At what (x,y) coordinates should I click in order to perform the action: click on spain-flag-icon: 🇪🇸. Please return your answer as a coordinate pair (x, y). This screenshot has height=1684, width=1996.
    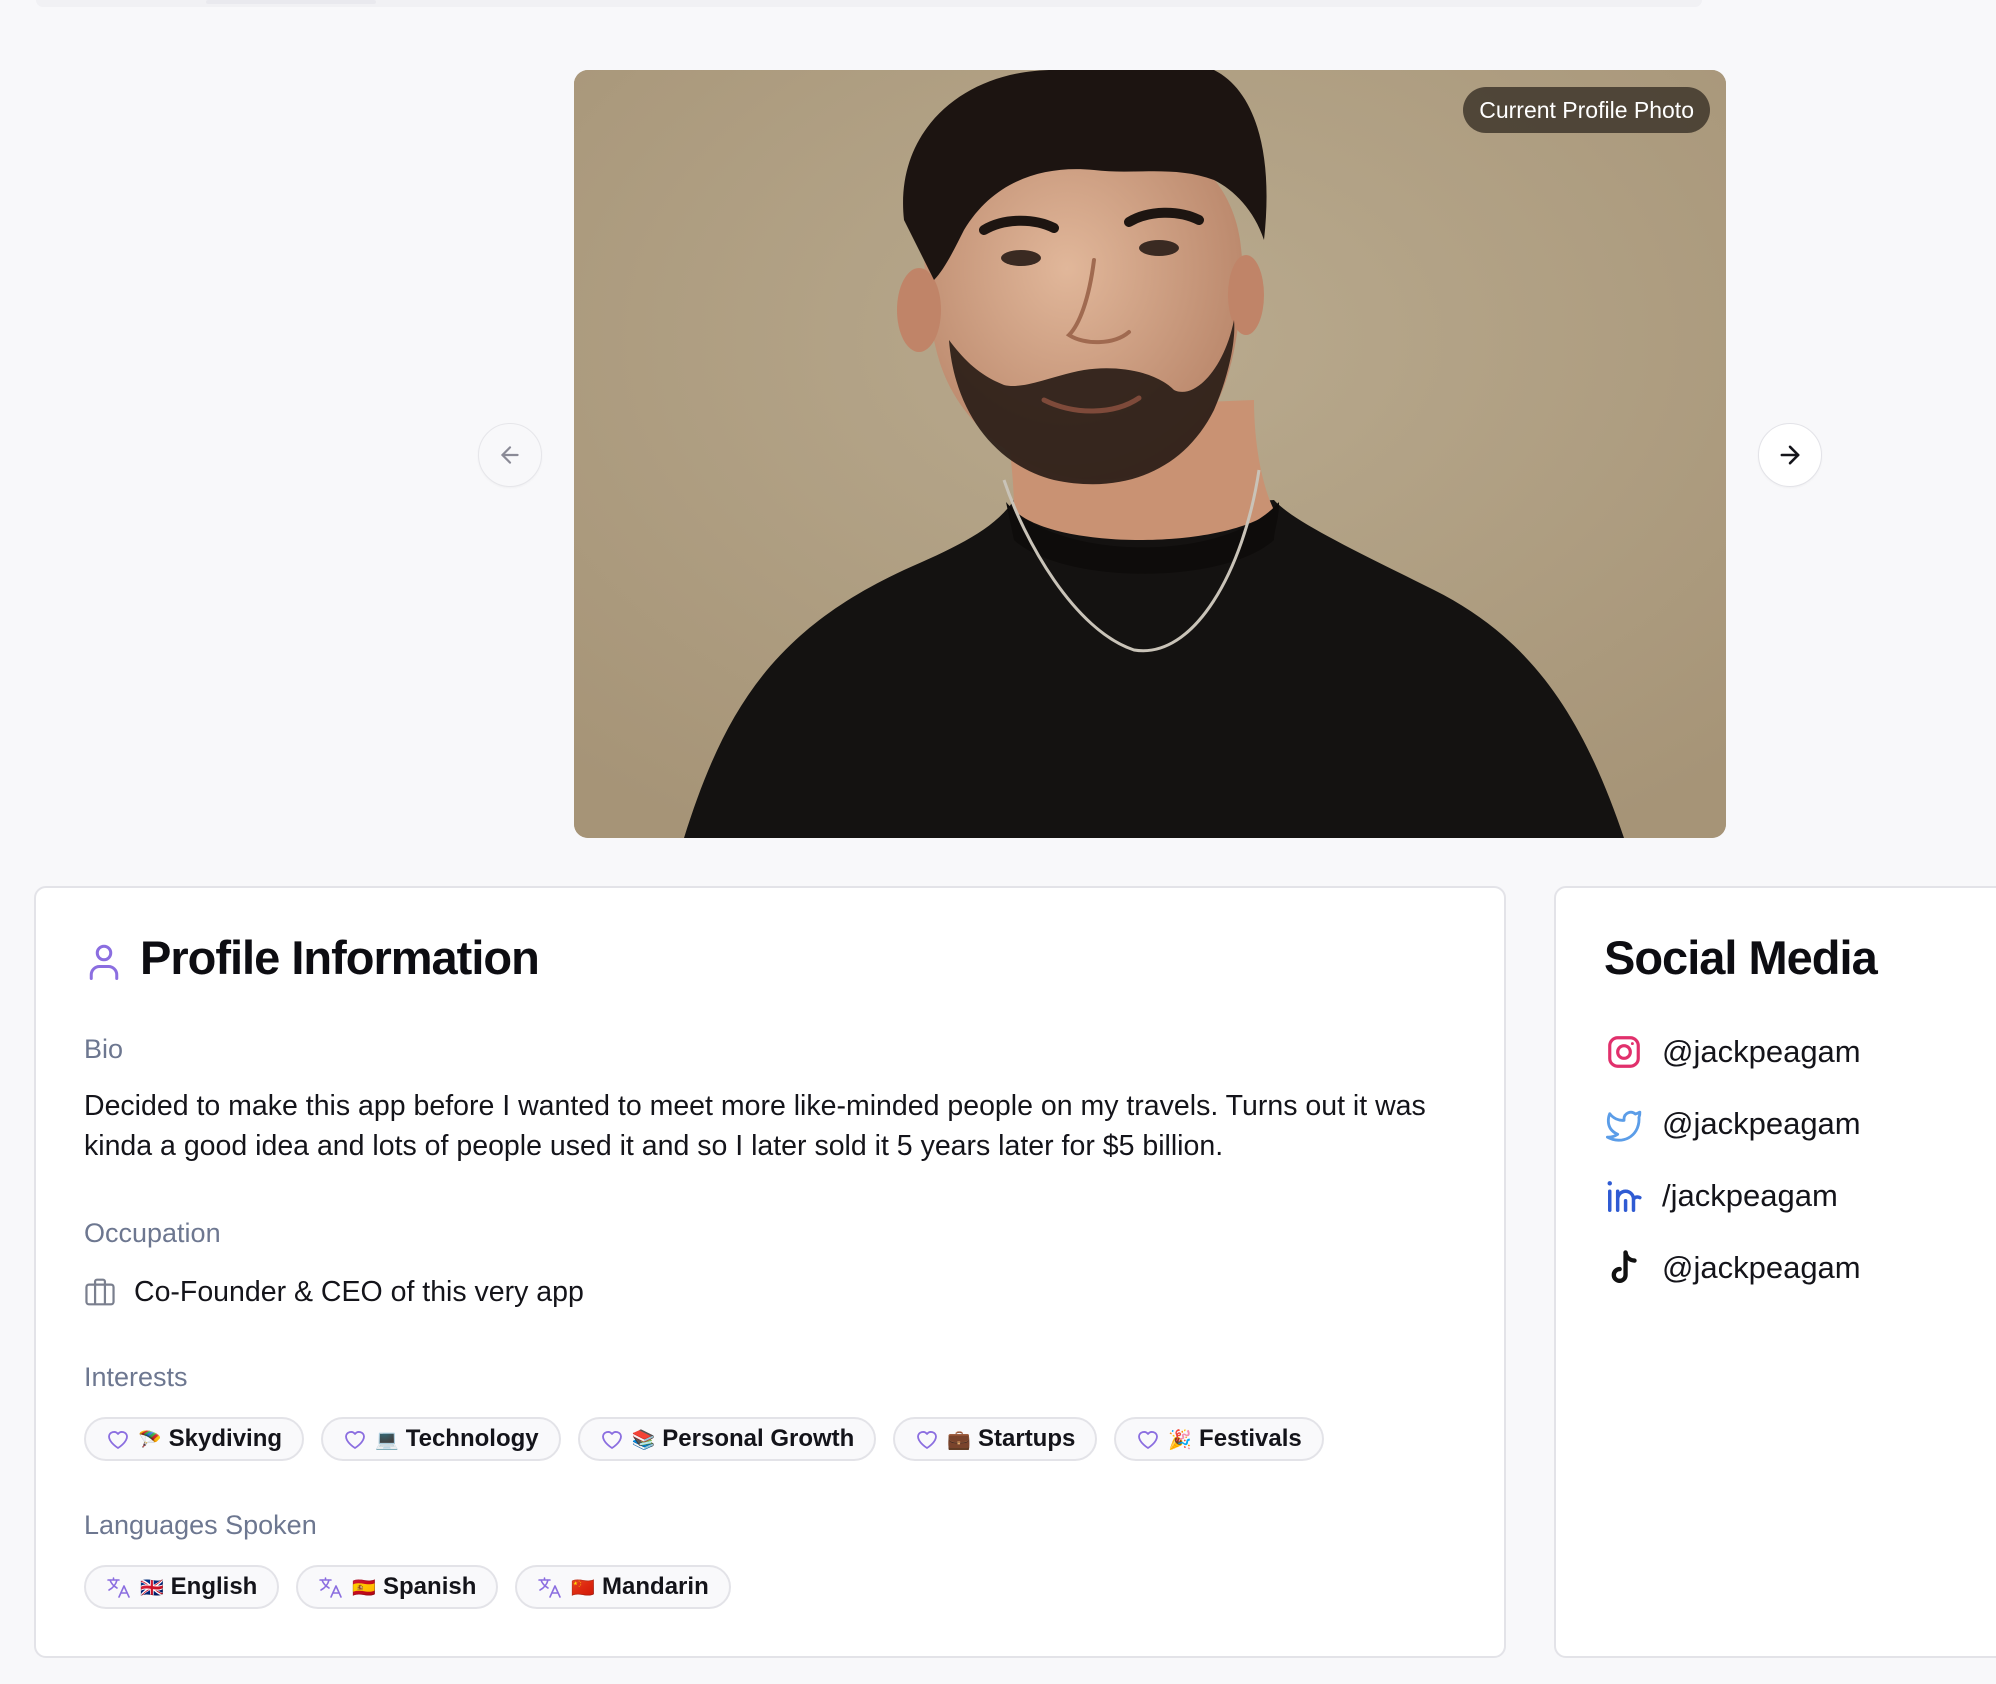
    Looking at the image, I should click on (364, 1587).